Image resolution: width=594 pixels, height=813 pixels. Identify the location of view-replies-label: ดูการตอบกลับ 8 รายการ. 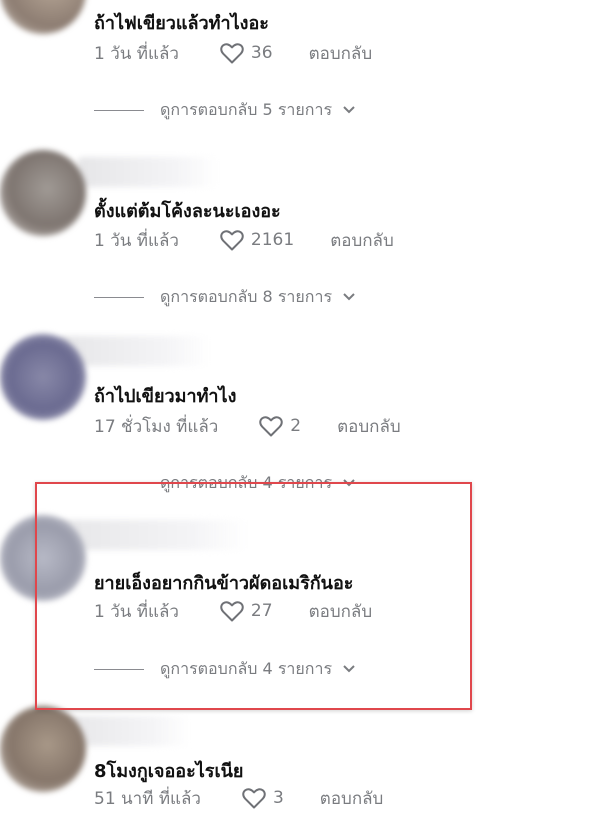
(246, 296).